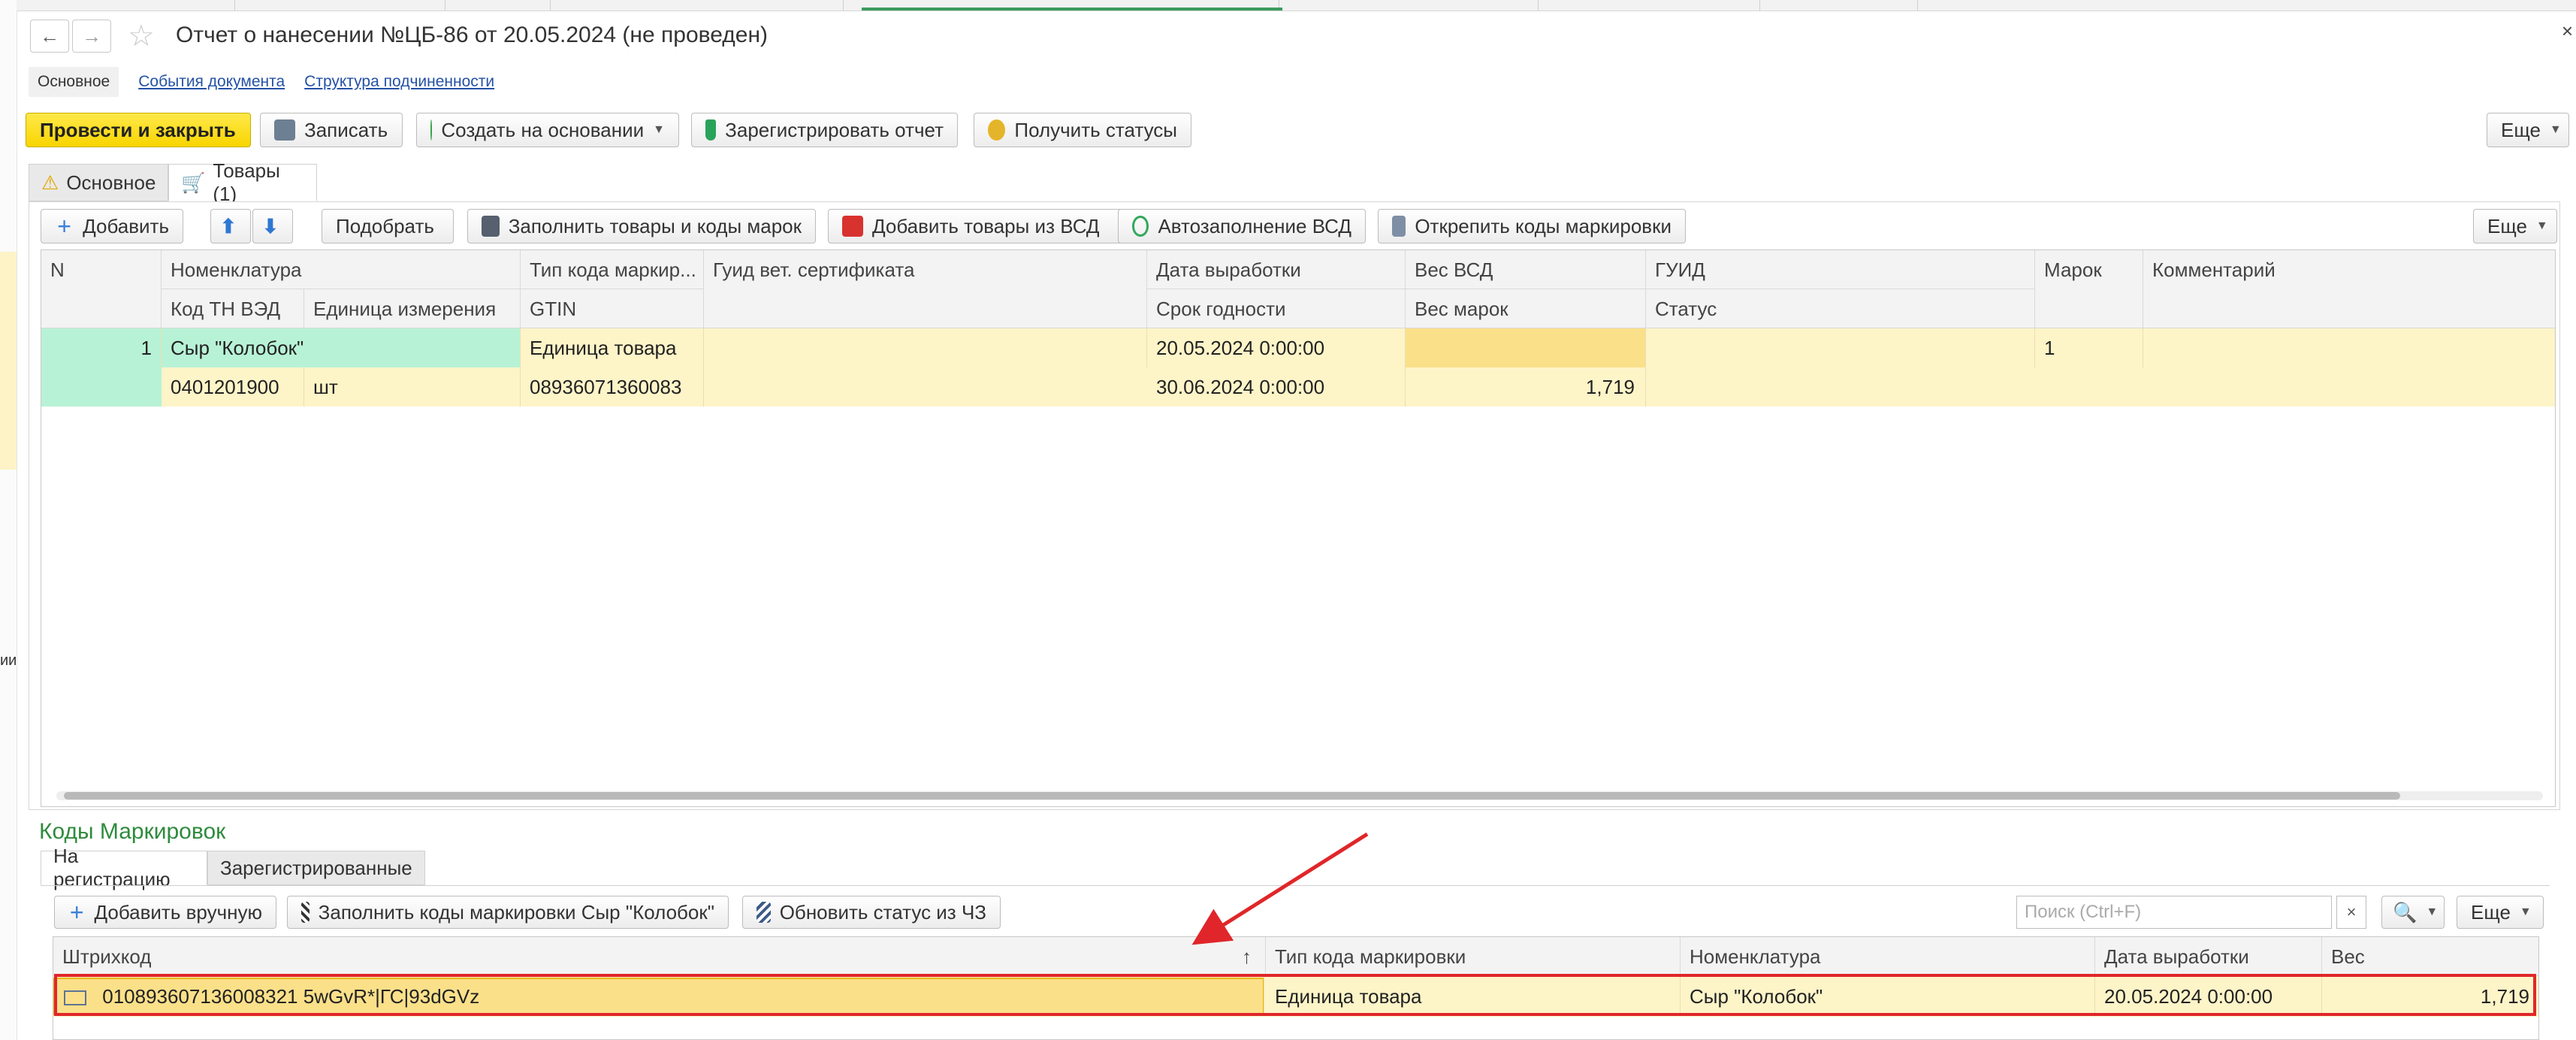  What do you see at coordinates (2515, 226) in the screenshot?
I see `goods-more-button: Еще ▼` at bounding box center [2515, 226].